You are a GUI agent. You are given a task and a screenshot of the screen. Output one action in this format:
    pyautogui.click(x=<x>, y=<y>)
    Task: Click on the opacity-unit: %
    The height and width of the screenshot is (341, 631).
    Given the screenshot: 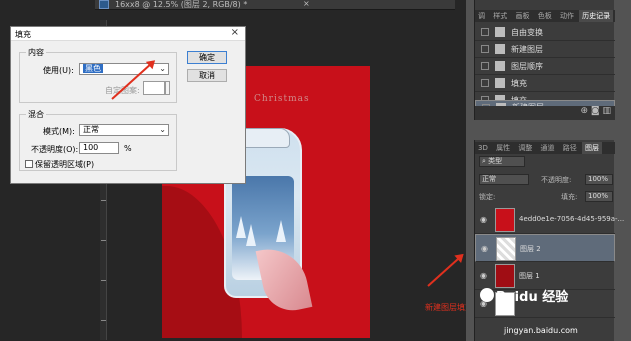 What is the action you would take?
    pyautogui.click(x=128, y=148)
    